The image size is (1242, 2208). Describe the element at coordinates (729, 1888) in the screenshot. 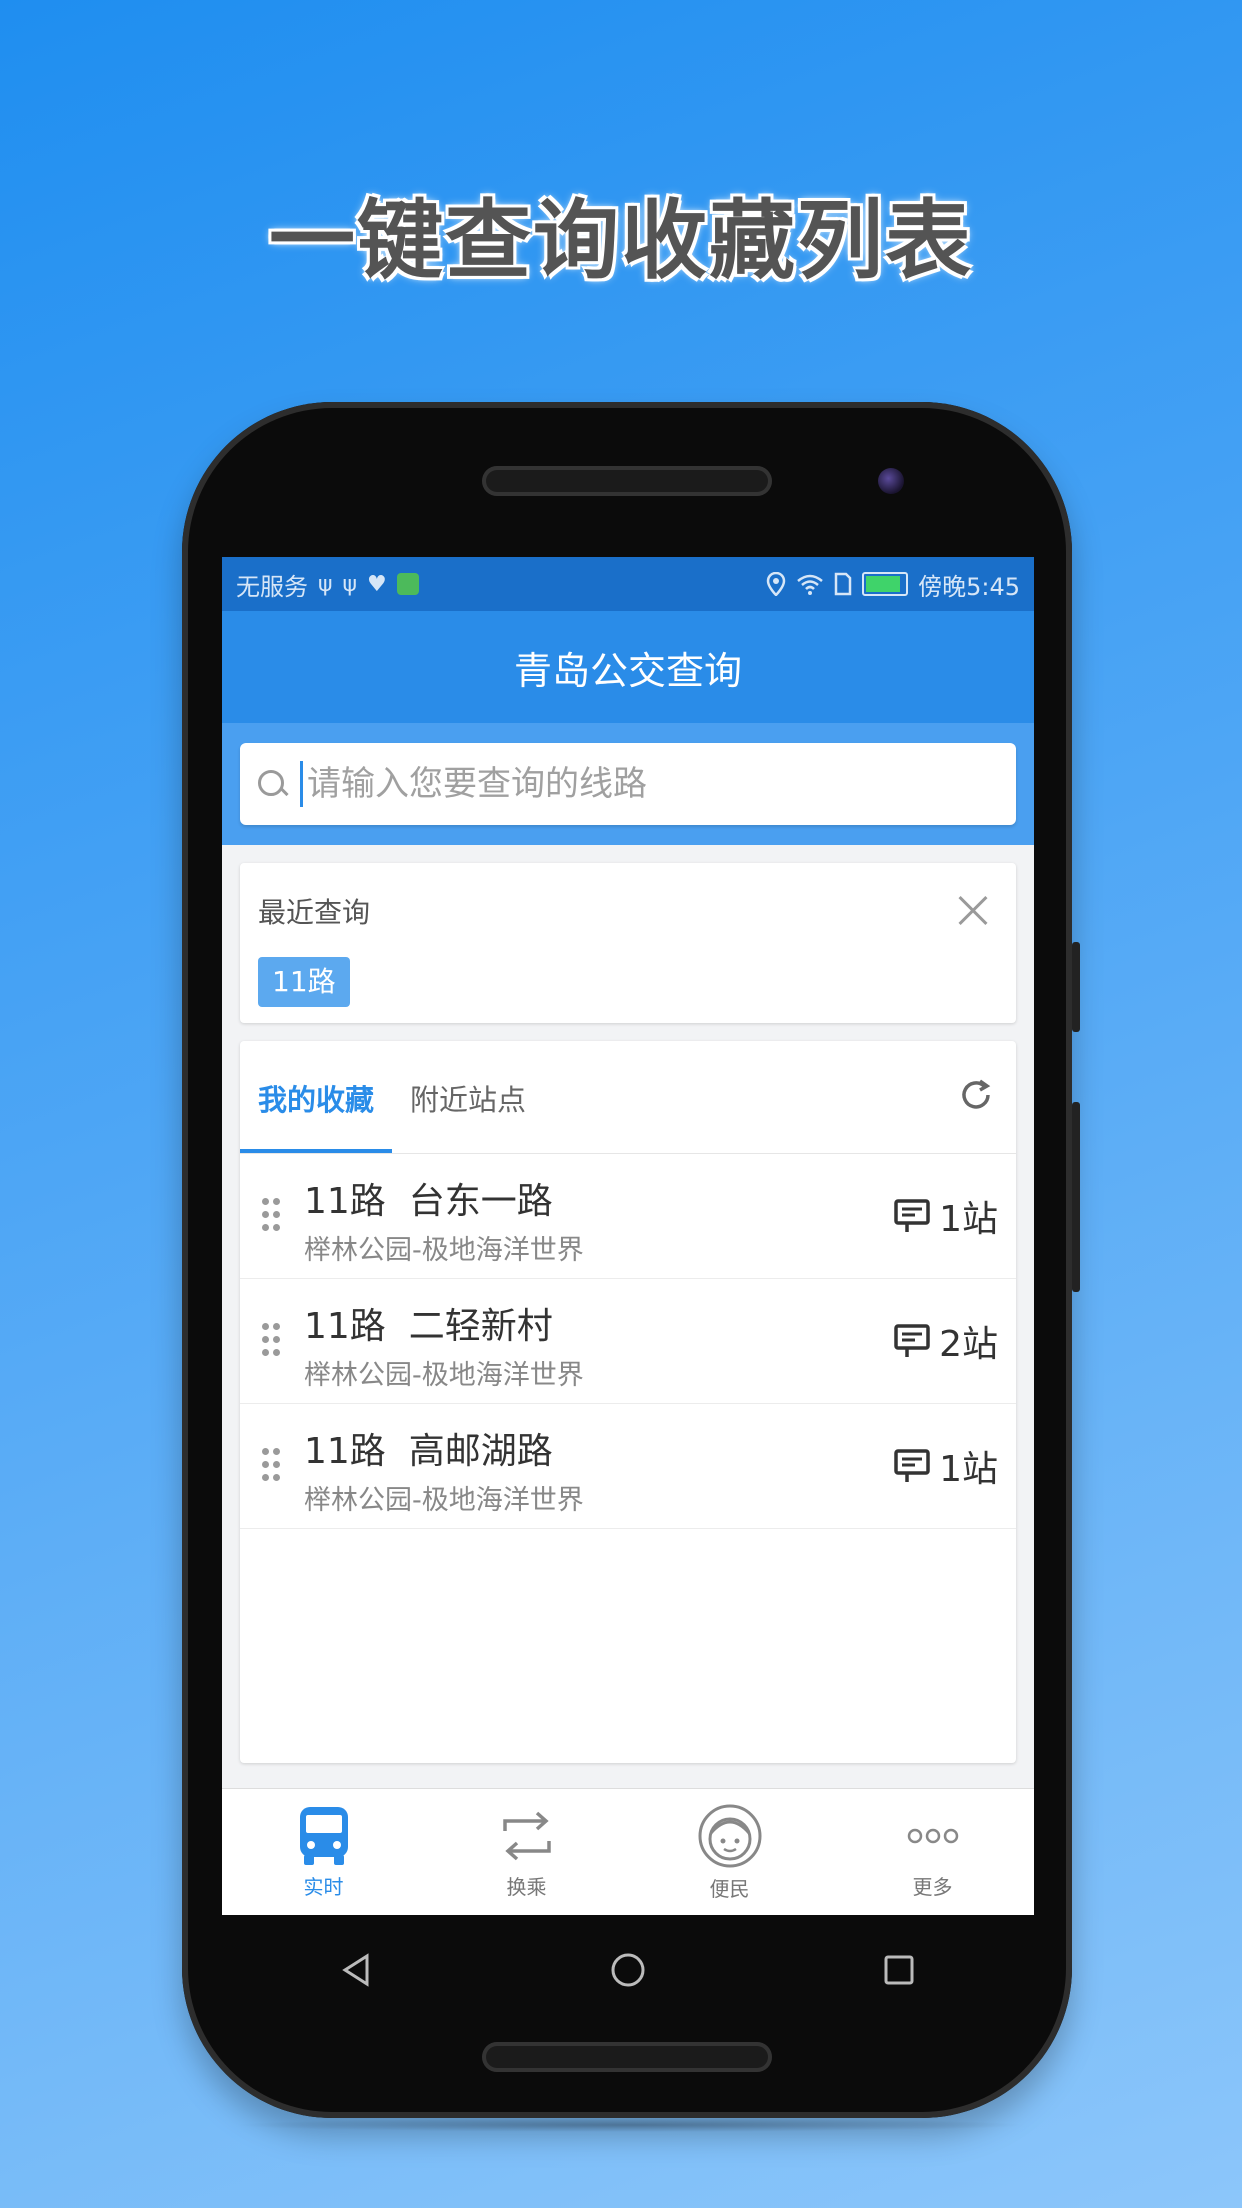

I see `nav-label: 便民` at that location.